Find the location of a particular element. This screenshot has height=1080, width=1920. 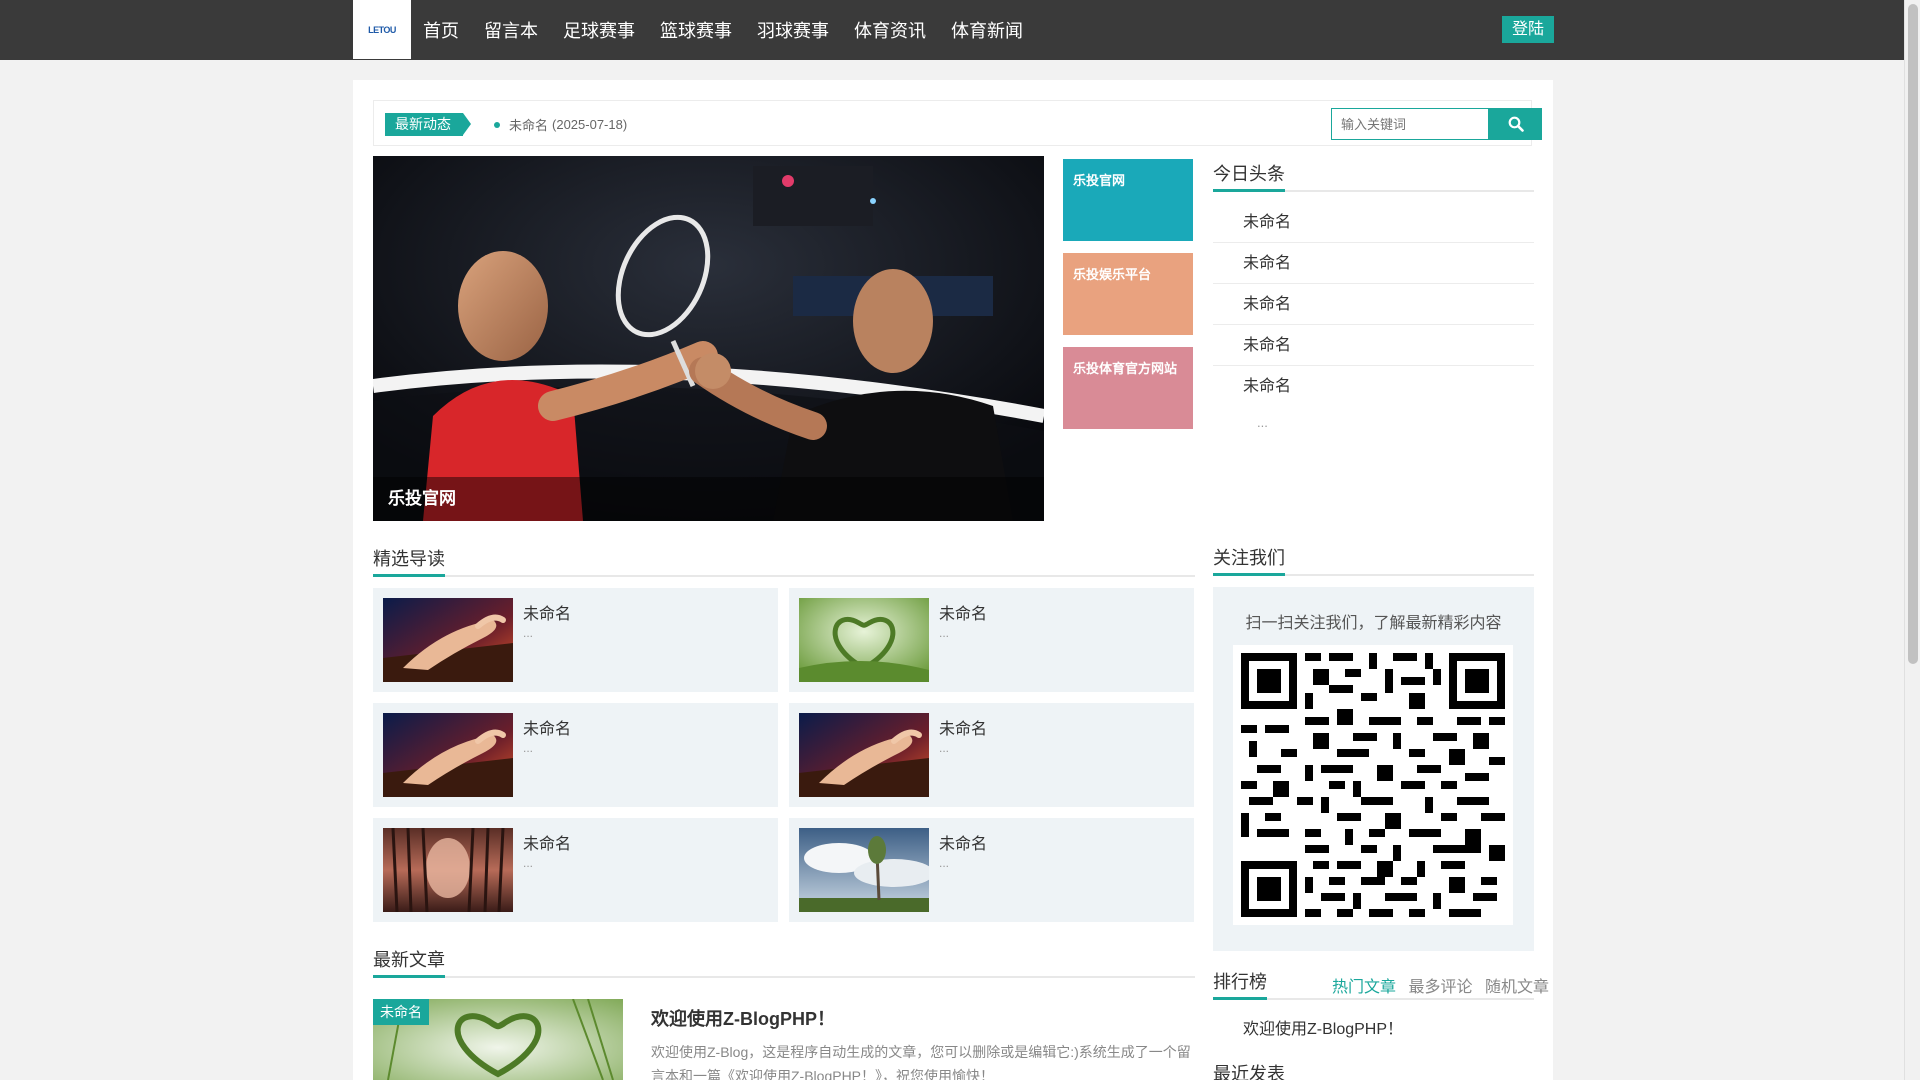

search-input is located at coordinates (1410, 124).